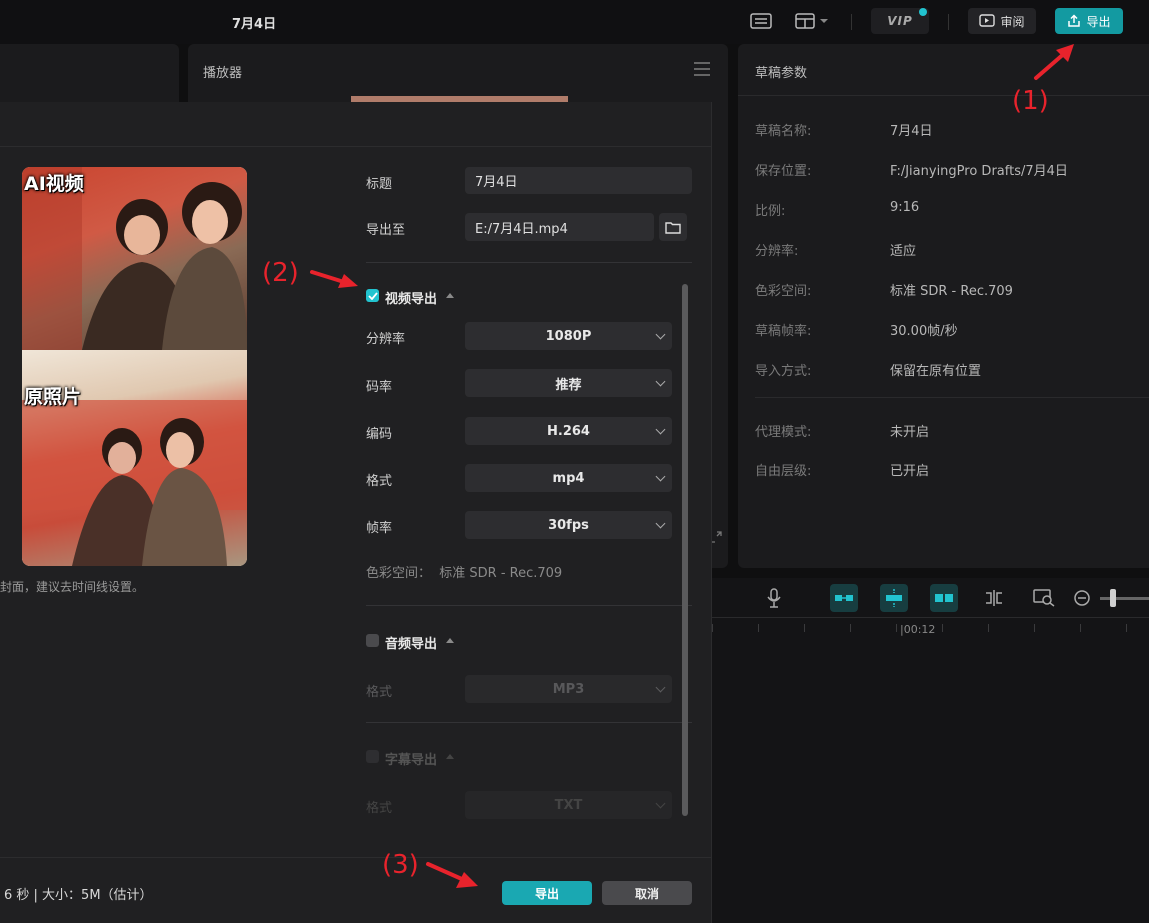  What do you see at coordinates (379, 692) in the screenshot?
I see `audio-format-label: 格式` at bounding box center [379, 692].